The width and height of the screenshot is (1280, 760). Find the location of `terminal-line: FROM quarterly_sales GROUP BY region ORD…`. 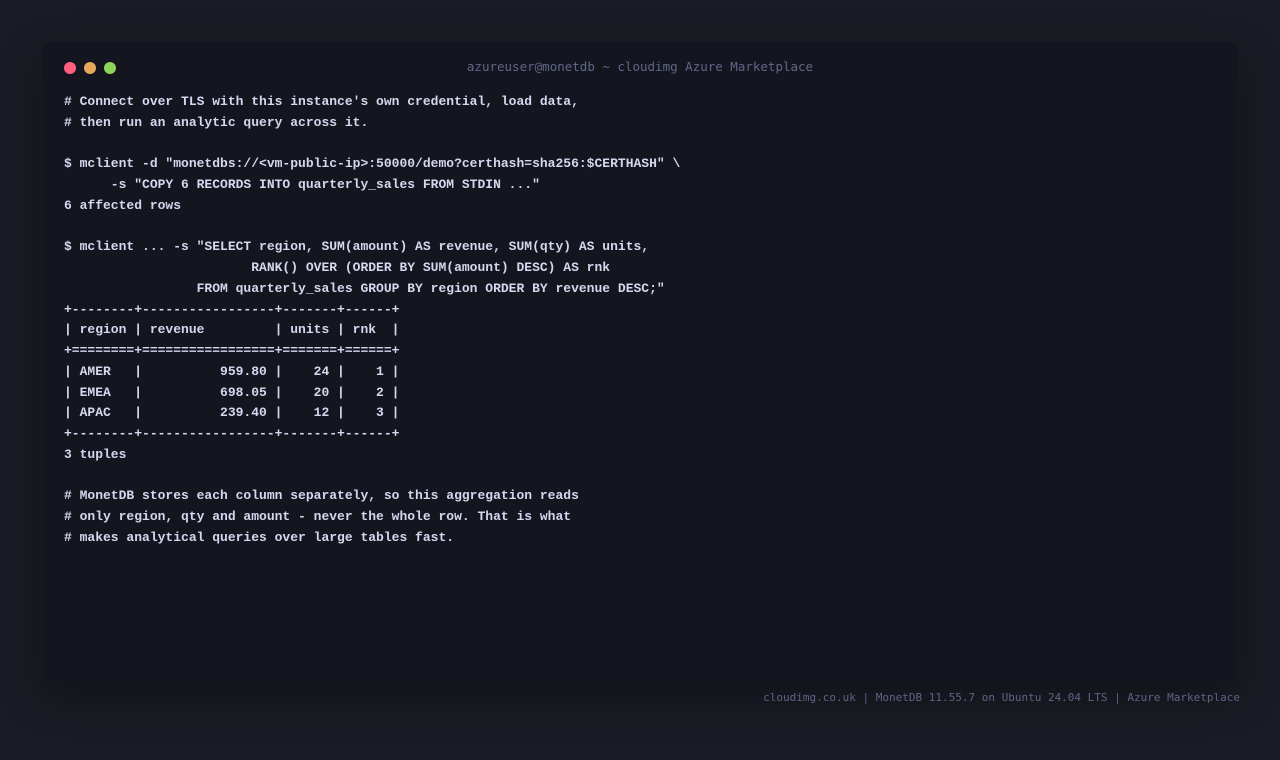

terminal-line: FROM quarterly_sales GROUP BY region ORD… is located at coordinates (364, 288).